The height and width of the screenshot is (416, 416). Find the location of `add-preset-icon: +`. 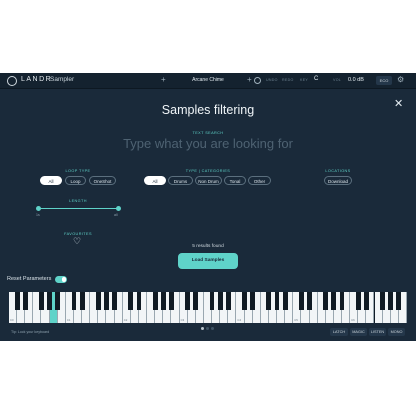

add-preset-icon: + is located at coordinates (163, 79).